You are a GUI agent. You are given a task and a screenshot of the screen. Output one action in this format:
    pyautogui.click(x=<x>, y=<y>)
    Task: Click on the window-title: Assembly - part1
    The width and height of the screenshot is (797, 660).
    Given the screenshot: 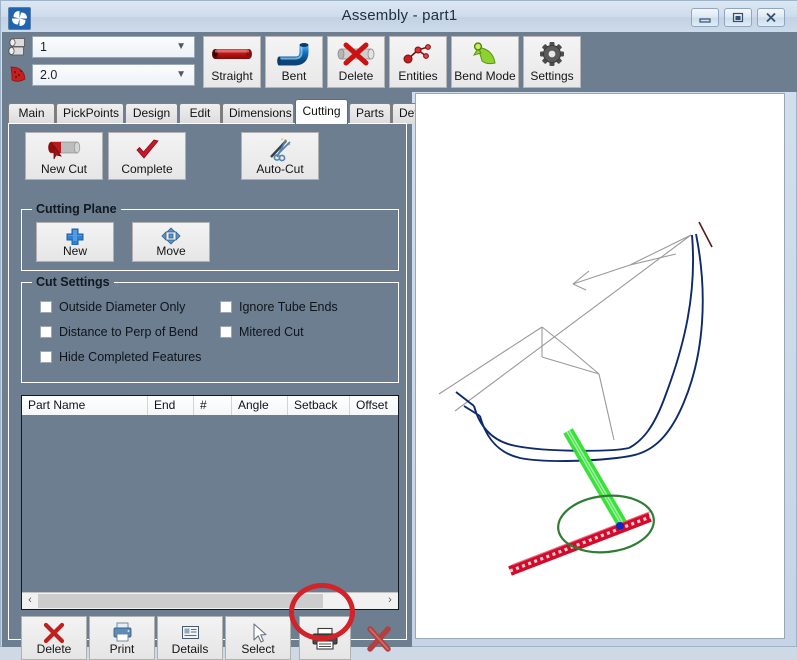 What is the action you would take?
    pyautogui.click(x=399, y=15)
    